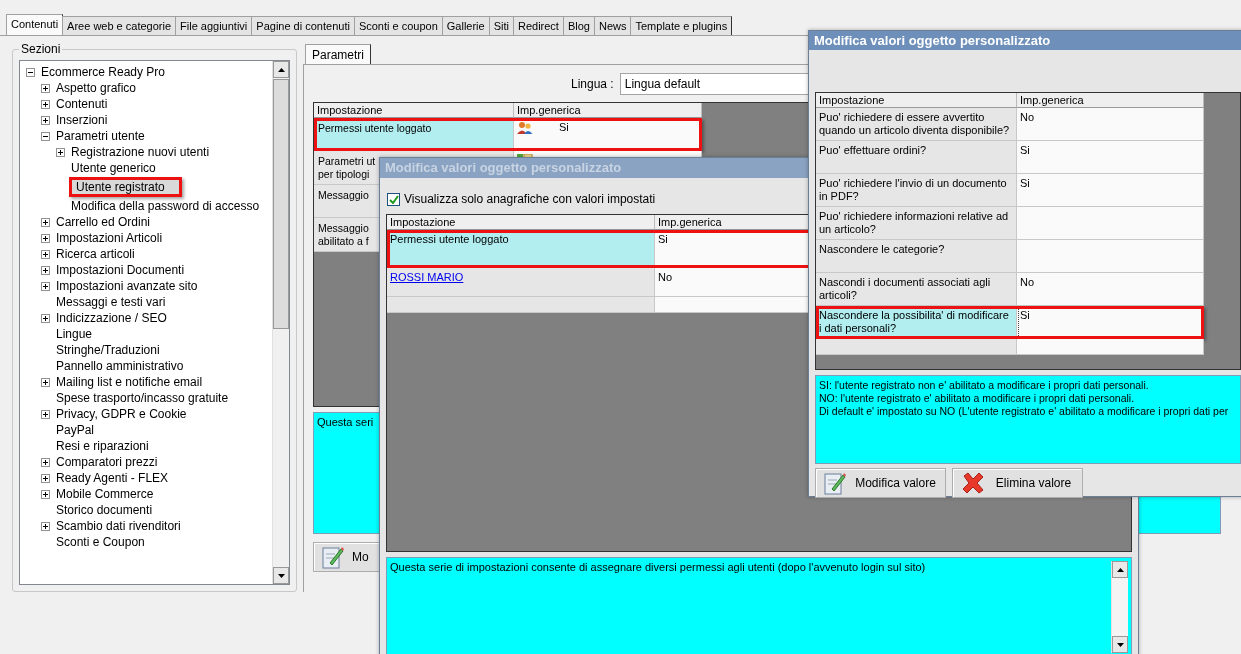 This screenshot has height=654, width=1241. Describe the element at coordinates (538, 25) in the screenshot. I see `tab: Redirect` at that location.